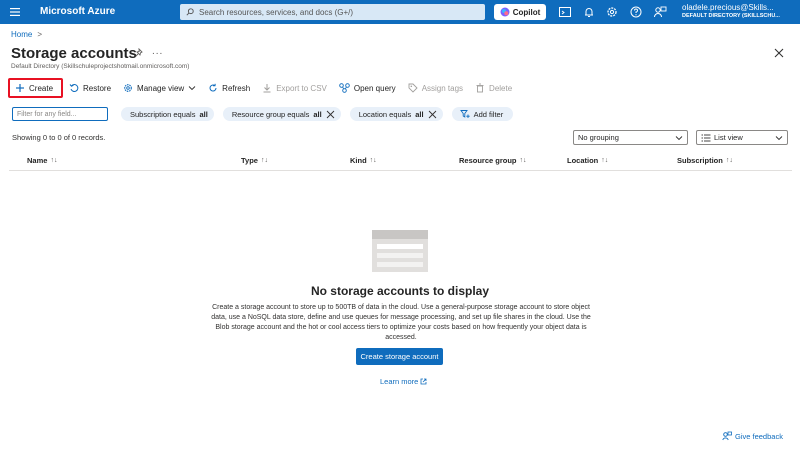  I want to click on copilot-button: Copilot, so click(520, 12).